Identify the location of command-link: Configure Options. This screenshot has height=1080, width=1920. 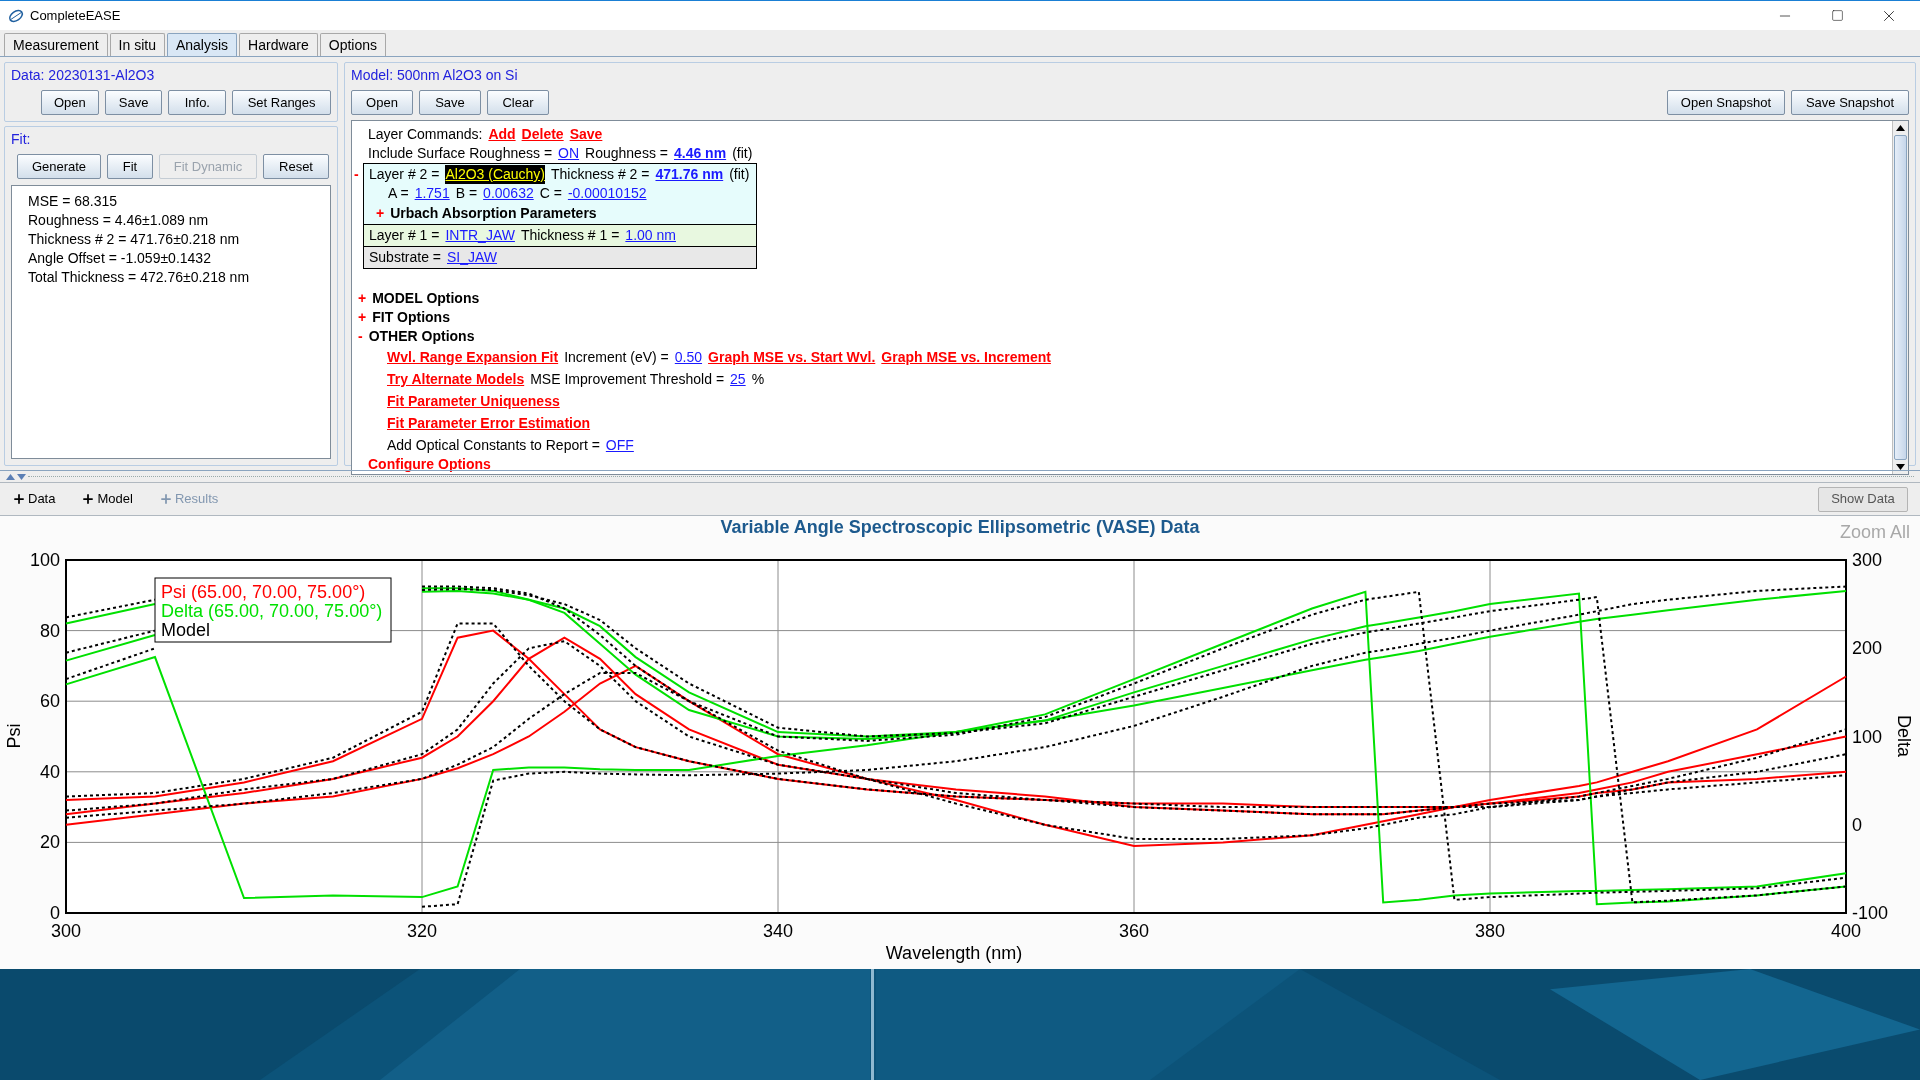
(429, 464).